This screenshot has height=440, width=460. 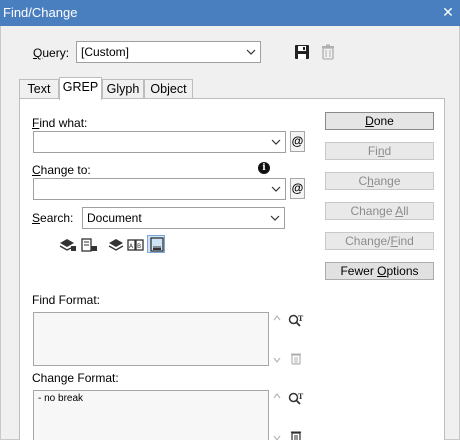 I want to click on specify-change-format-icon: T, so click(x=296, y=399).